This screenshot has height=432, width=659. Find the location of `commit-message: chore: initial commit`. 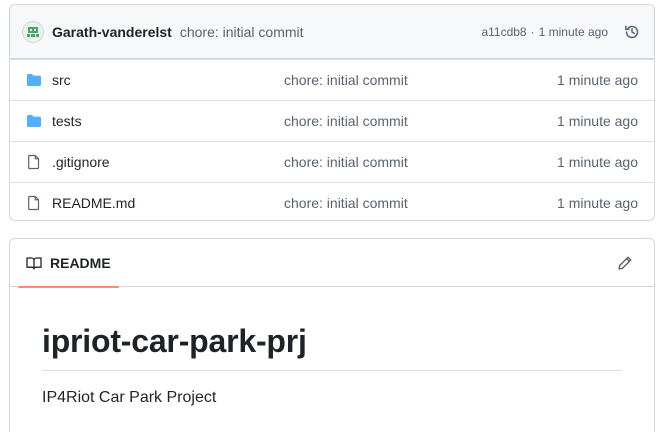

commit-message: chore: initial commit is located at coordinates (242, 32).